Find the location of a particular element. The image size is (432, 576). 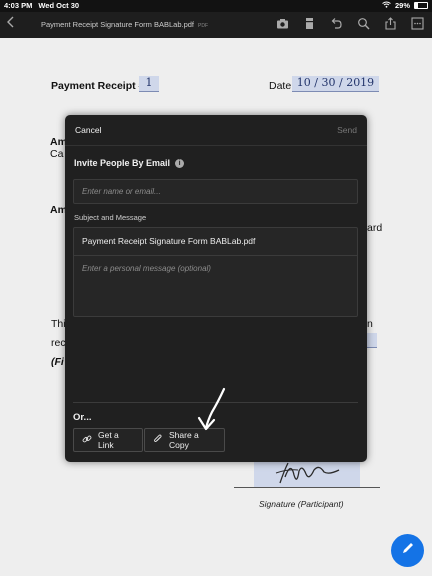

battery-percent: 29% is located at coordinates (402, 5).